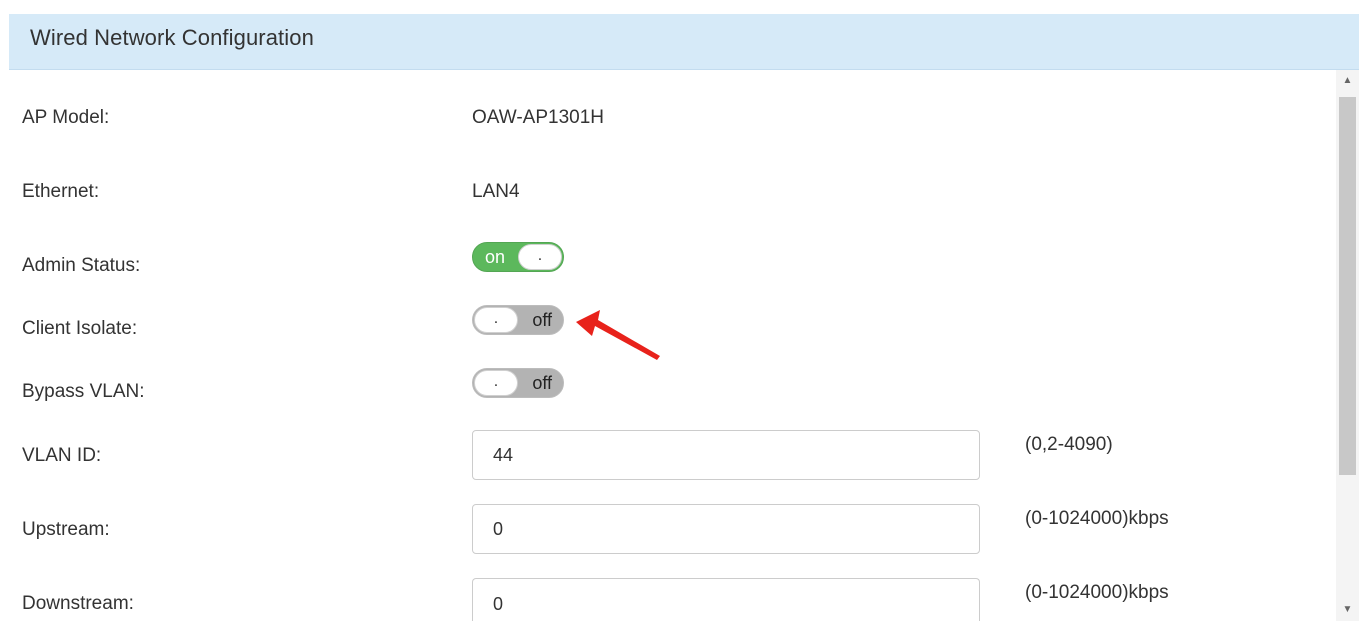 The width and height of the screenshot is (1364, 621). What do you see at coordinates (61, 191) in the screenshot?
I see `ethernet-label: Ethernet:` at bounding box center [61, 191].